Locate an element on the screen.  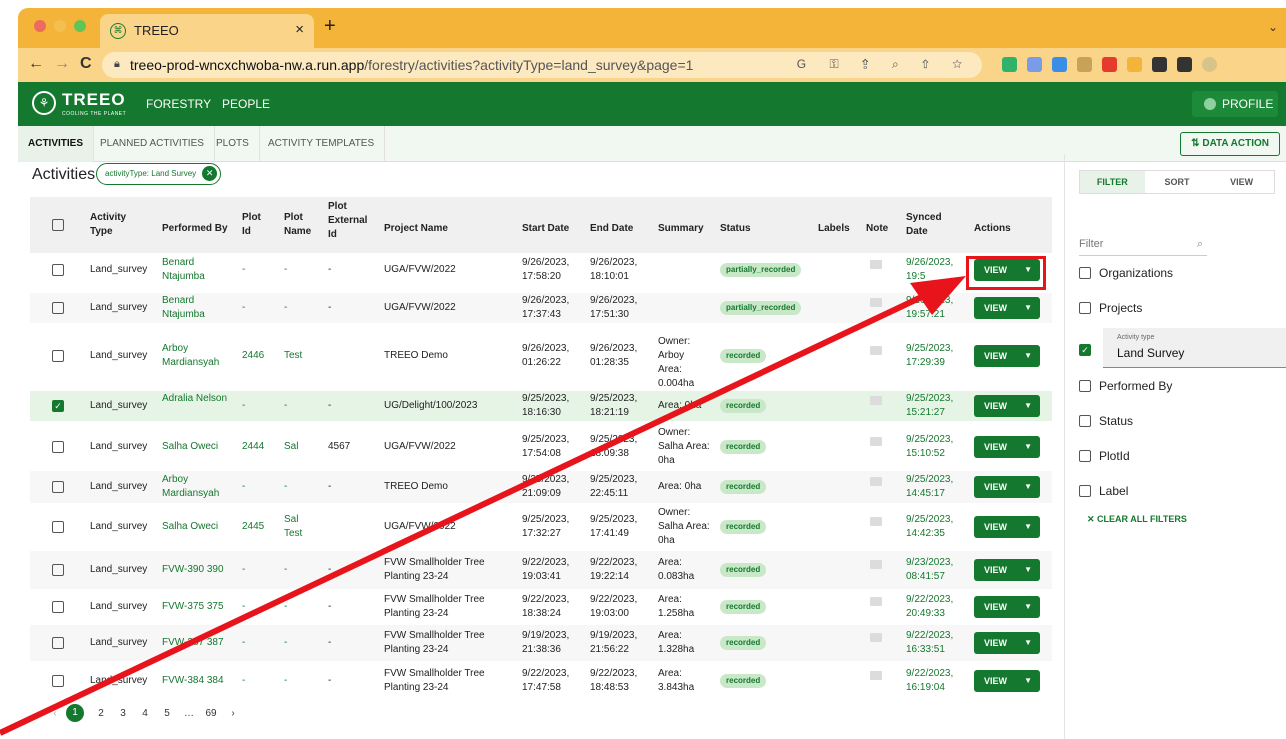
drive-icon is located at coordinates (1059, 64).